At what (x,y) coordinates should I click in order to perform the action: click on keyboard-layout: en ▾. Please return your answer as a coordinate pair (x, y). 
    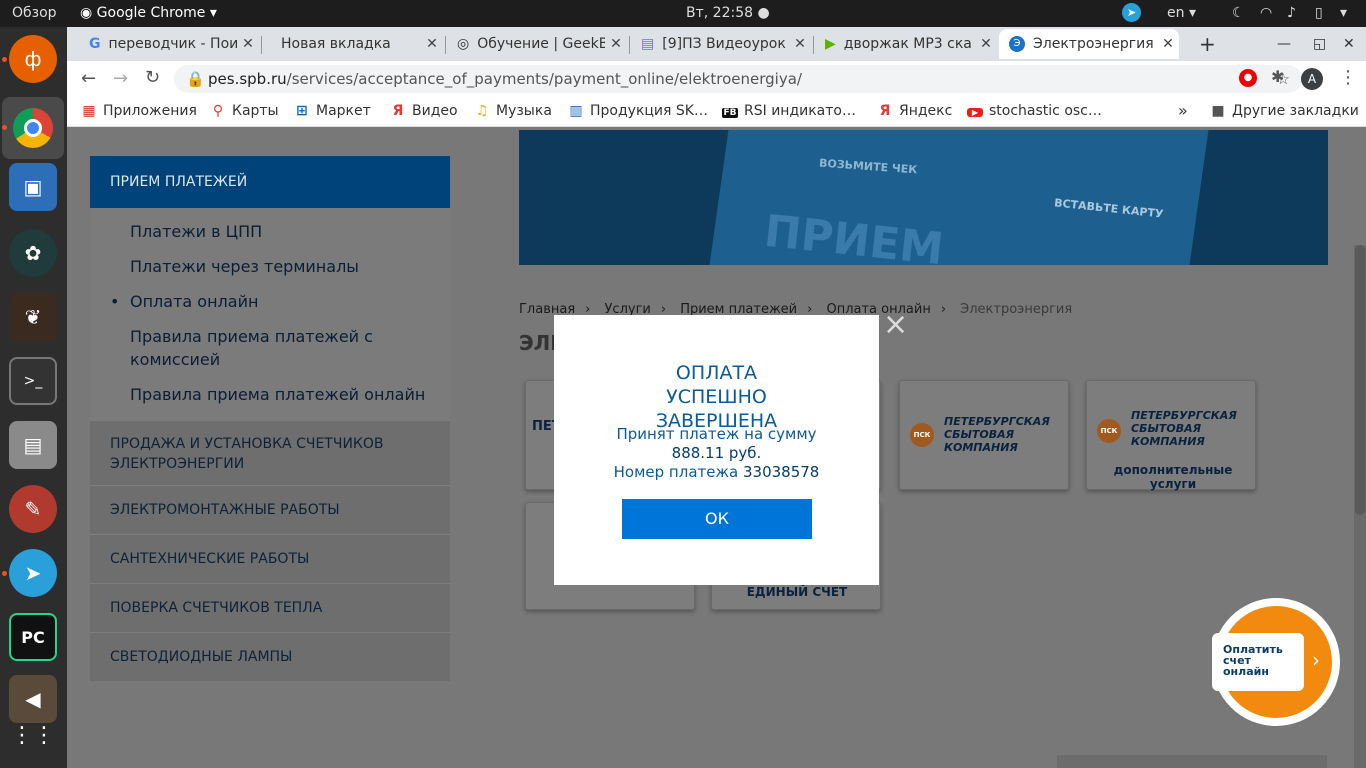
    Looking at the image, I should click on (1181, 13).